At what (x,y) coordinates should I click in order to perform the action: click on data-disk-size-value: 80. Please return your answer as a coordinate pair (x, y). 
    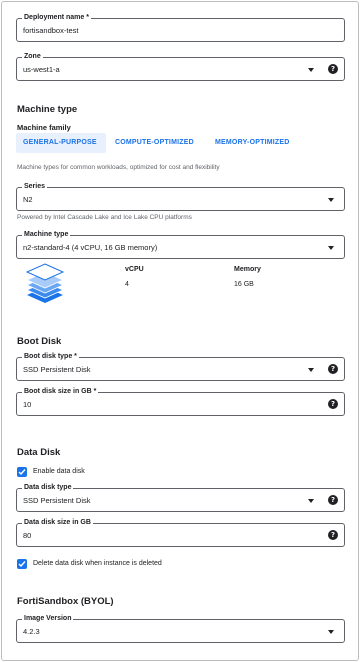
    Looking at the image, I should click on (27, 535).